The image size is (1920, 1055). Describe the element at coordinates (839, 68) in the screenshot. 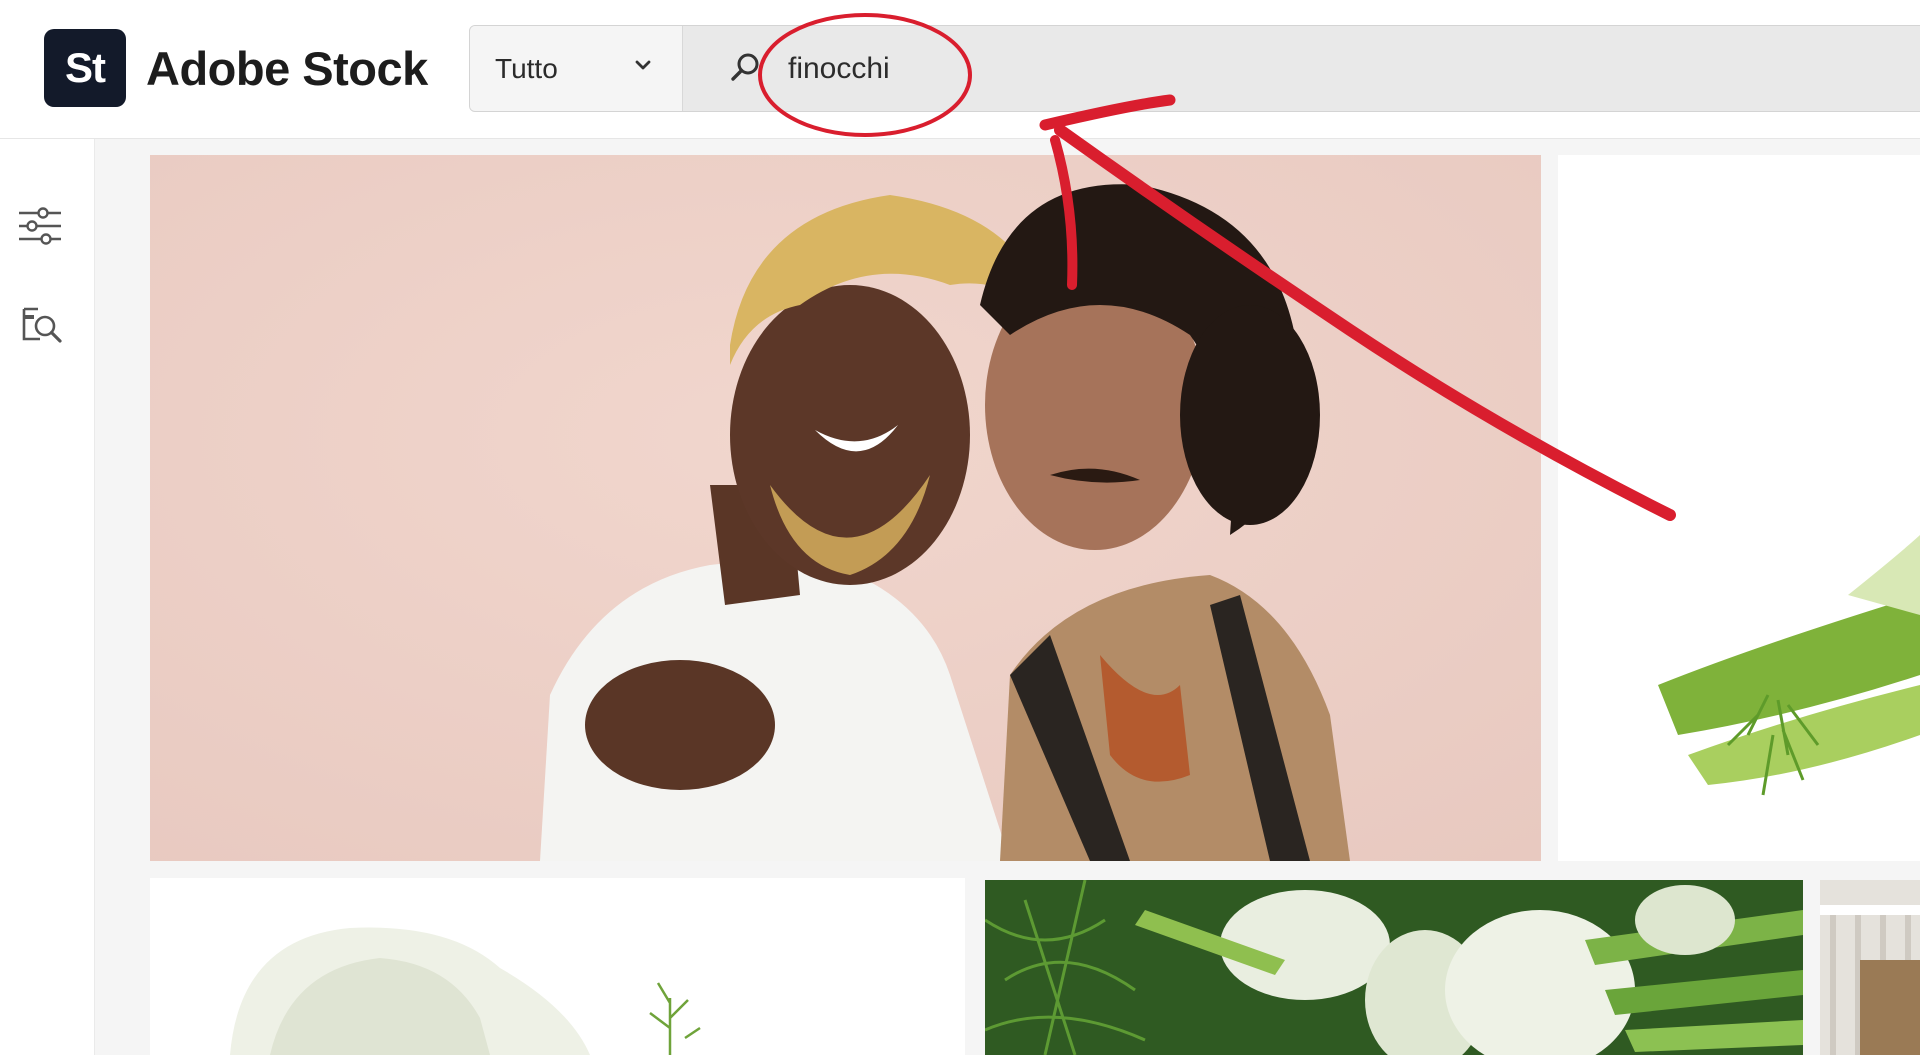

I see `search-input: finocchi` at that location.